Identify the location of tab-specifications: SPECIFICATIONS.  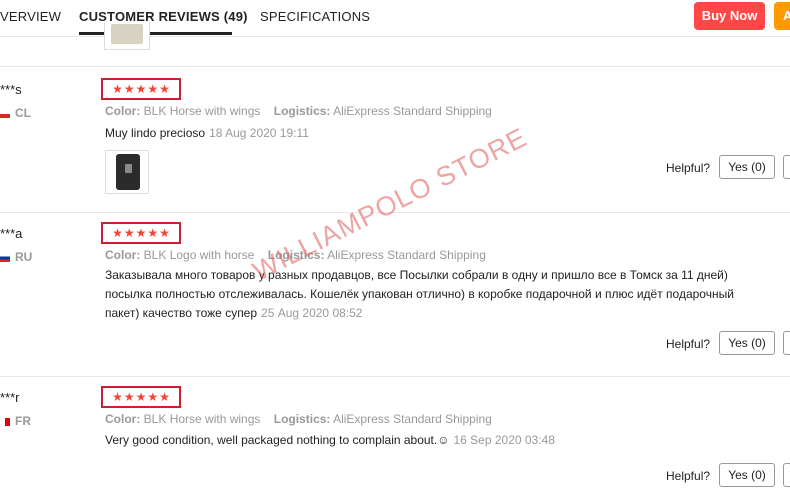
(315, 16).